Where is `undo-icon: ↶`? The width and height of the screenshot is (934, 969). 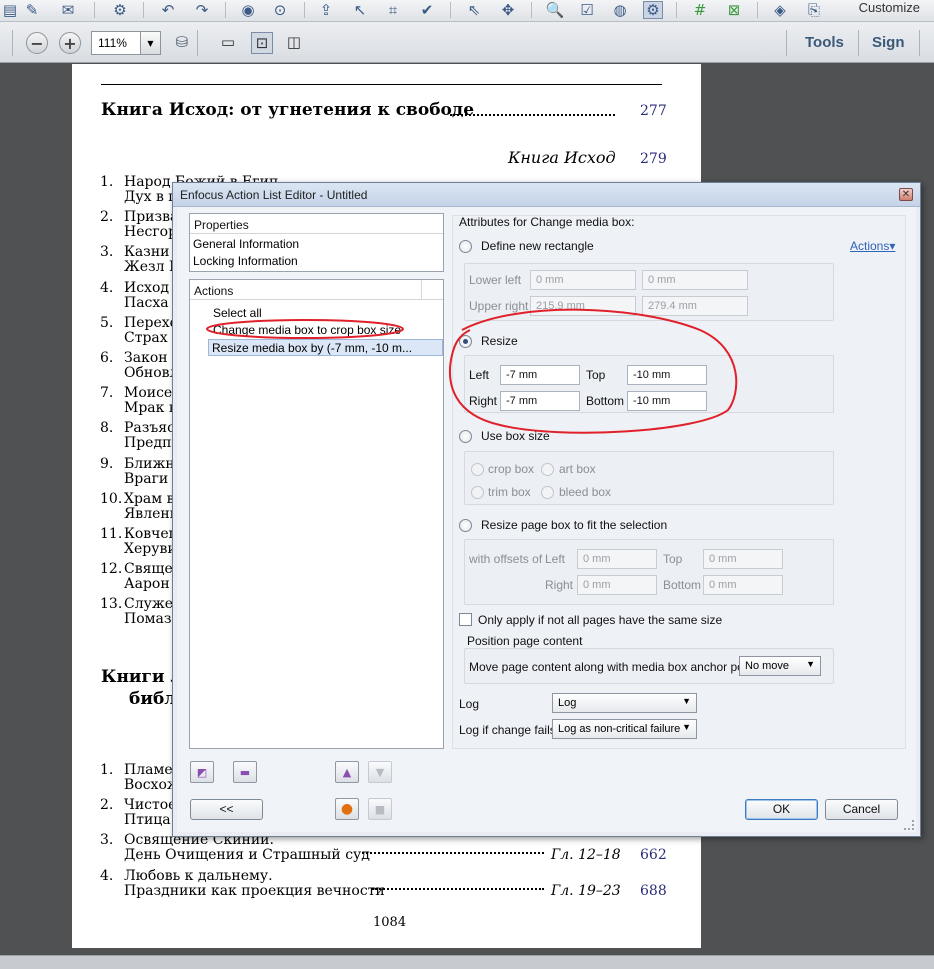 undo-icon: ↶ is located at coordinates (168, 10).